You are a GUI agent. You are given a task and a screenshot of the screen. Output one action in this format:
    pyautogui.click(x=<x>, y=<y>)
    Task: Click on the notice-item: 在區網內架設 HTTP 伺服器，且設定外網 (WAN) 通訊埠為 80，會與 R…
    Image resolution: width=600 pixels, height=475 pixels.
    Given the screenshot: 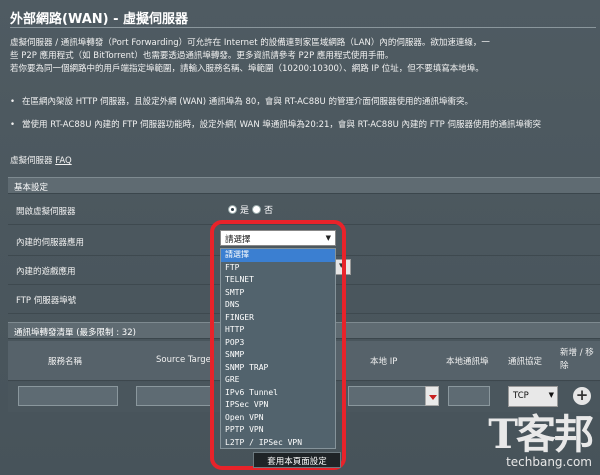 What is the action you would take?
    pyautogui.click(x=304, y=102)
    